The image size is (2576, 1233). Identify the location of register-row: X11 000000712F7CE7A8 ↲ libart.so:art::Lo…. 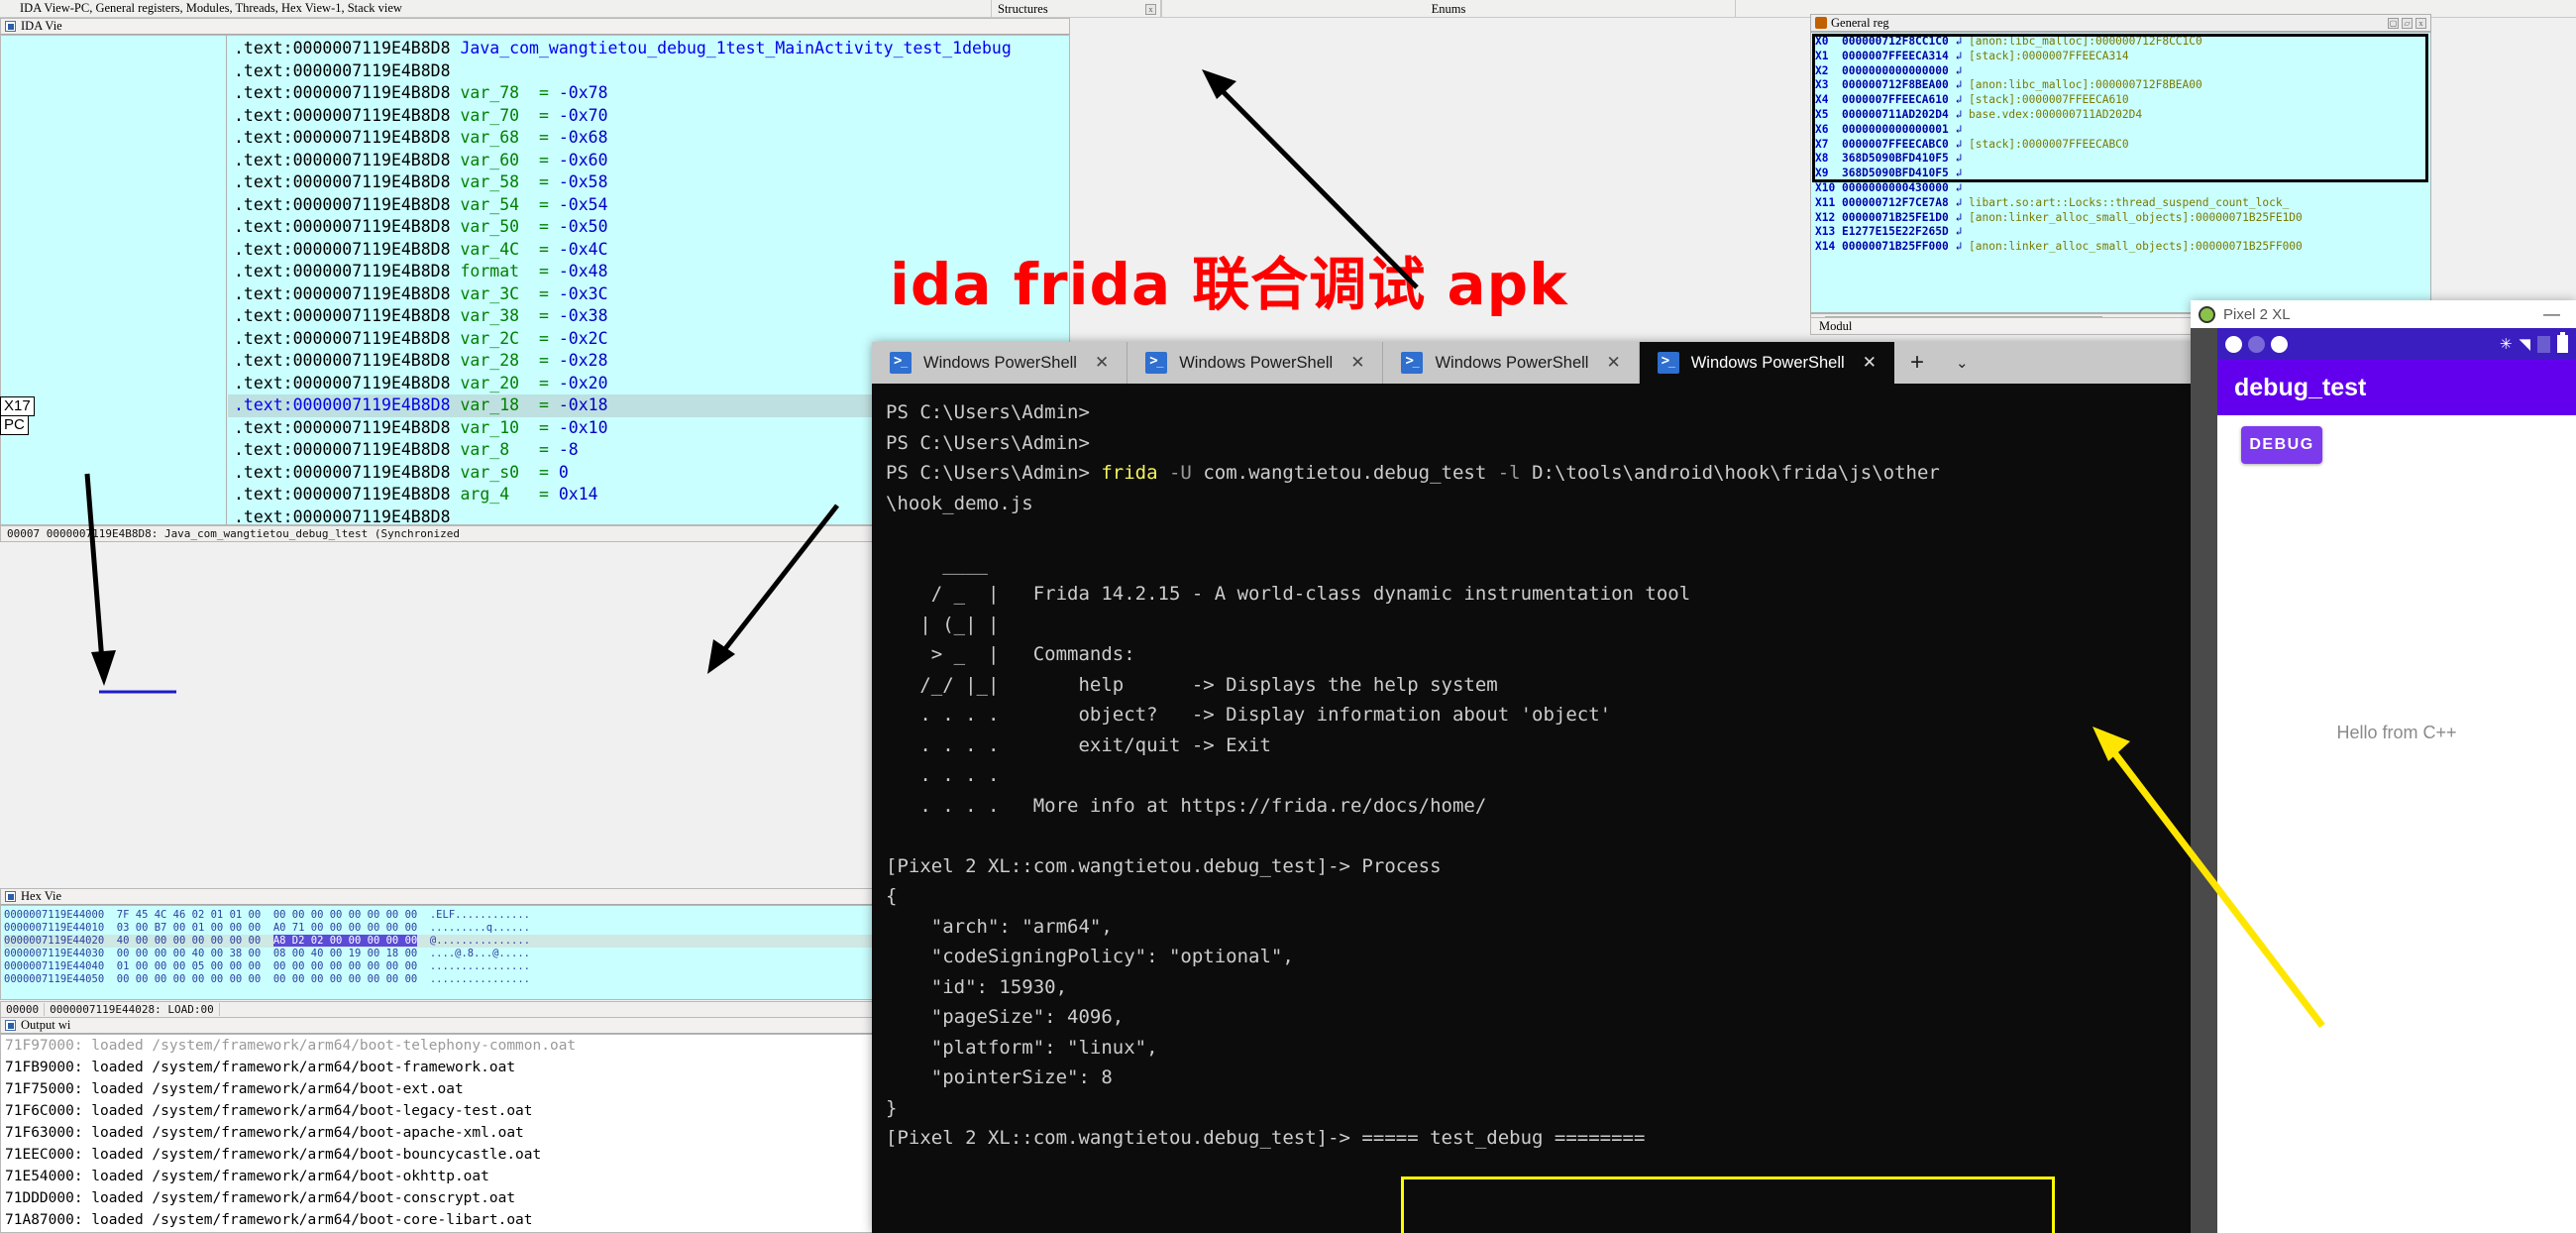
(2122, 203).